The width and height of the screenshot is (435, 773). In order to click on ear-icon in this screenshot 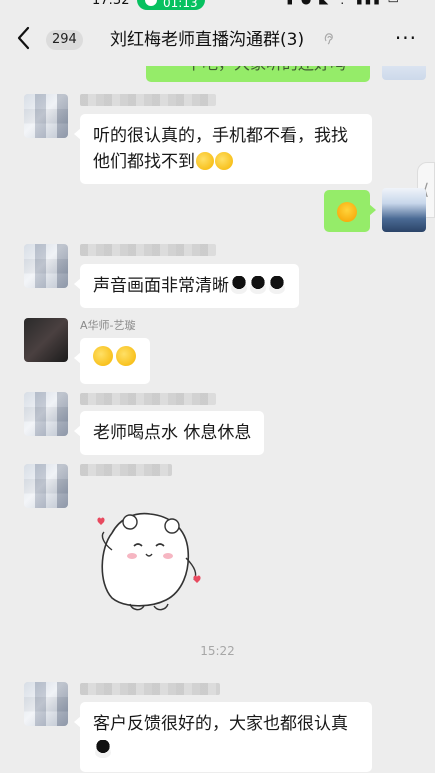, I will do `click(328, 39)`.